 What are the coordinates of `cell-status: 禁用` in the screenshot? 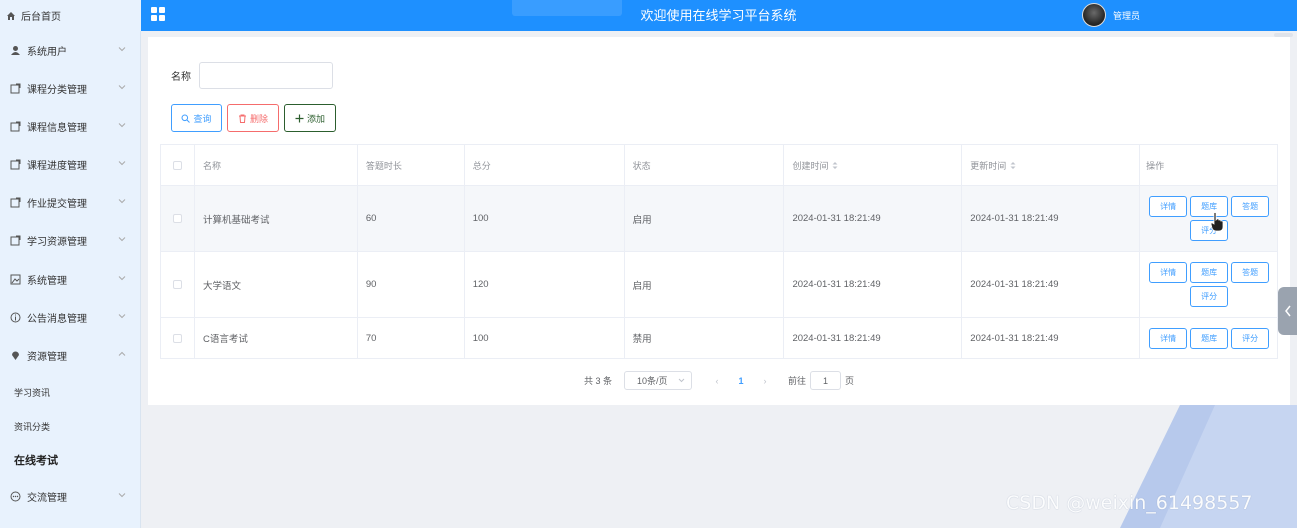 It's located at (705, 338).